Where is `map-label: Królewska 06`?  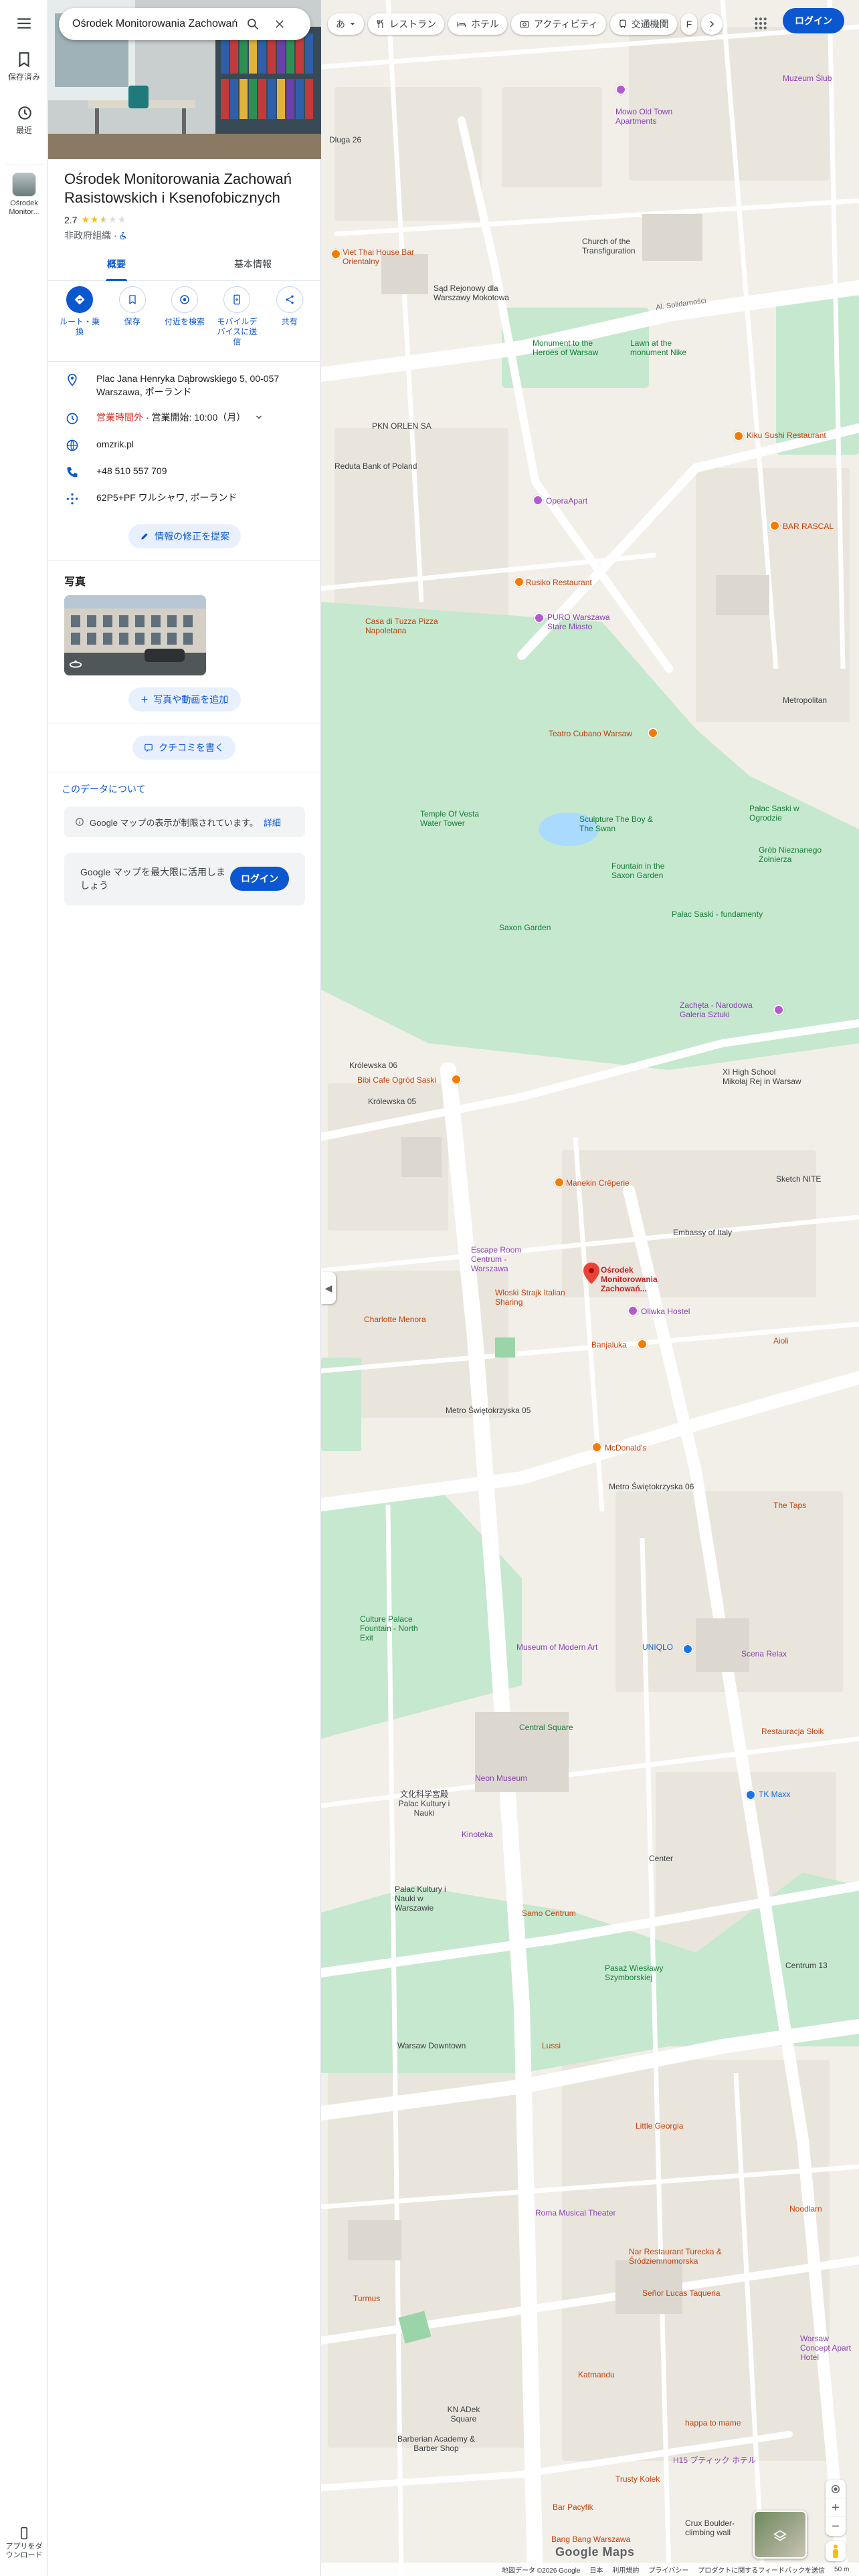 map-label: Królewska 06 is located at coordinates (373, 1065).